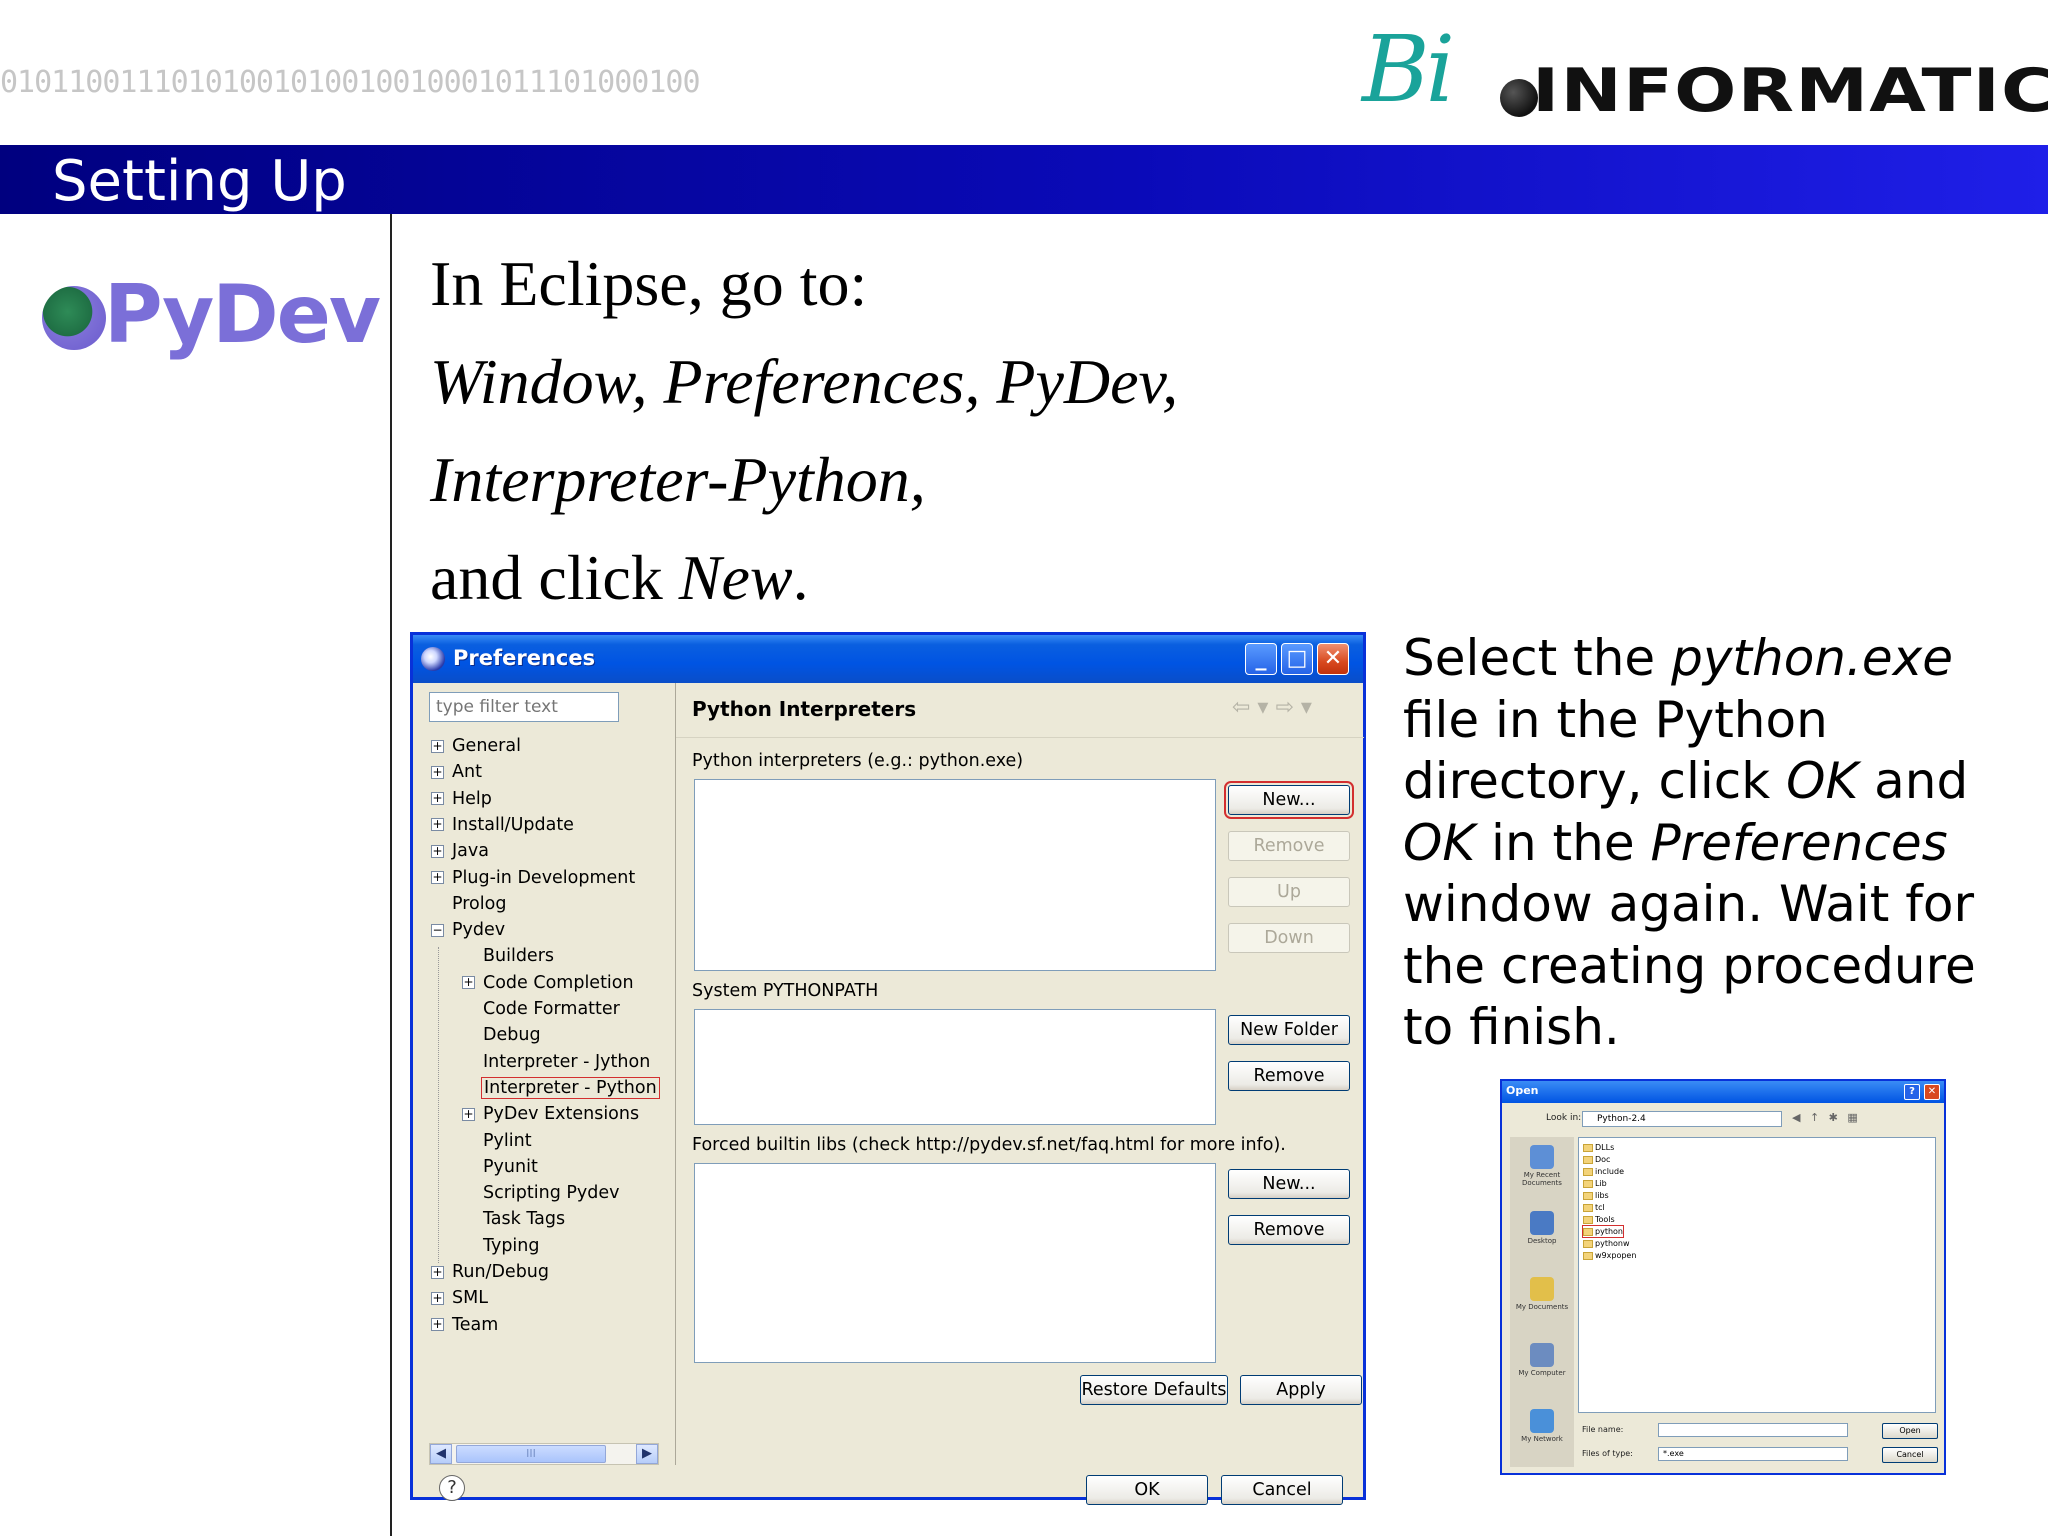 This screenshot has width=2048, height=1536. I want to click on file-item: libs, so click(1596, 1195).